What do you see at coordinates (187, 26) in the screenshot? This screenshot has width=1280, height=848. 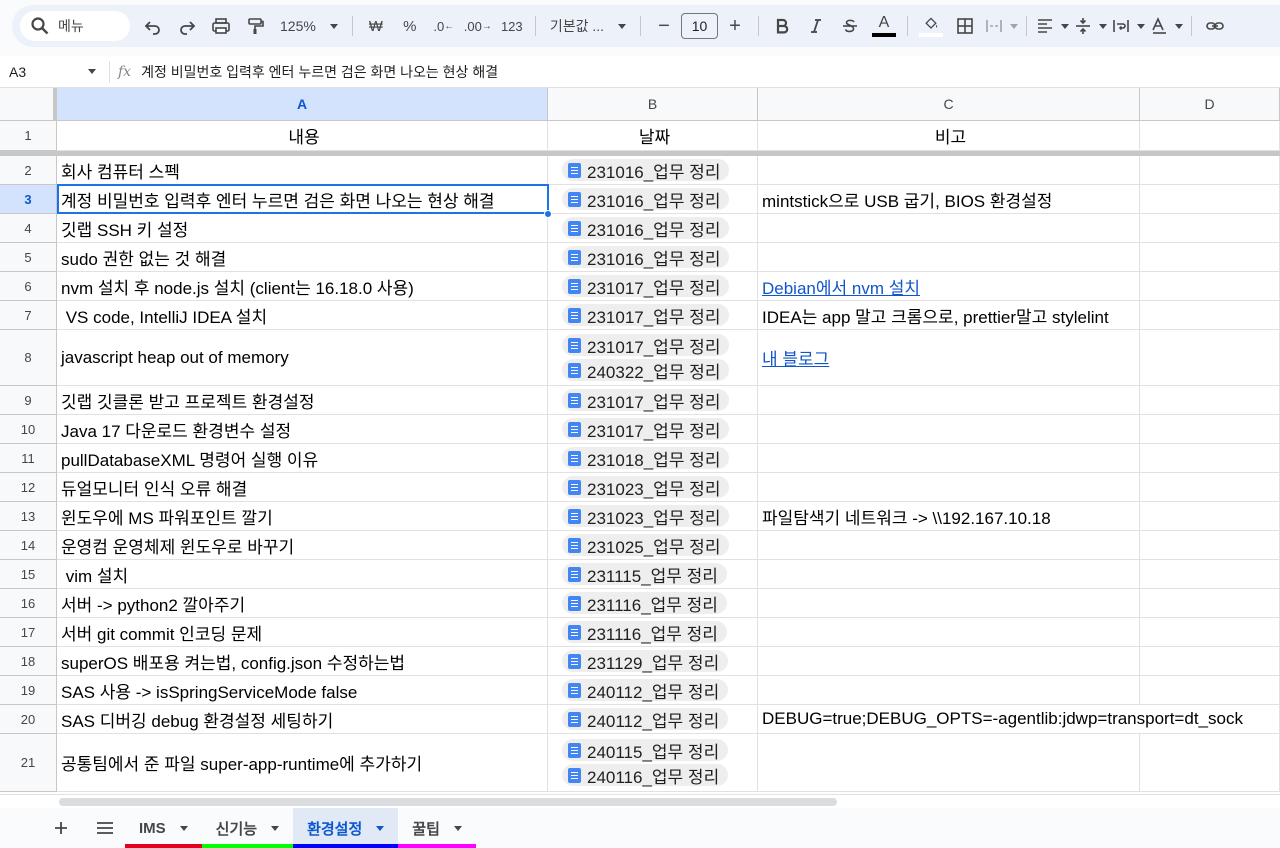 I see `redo-button` at bounding box center [187, 26].